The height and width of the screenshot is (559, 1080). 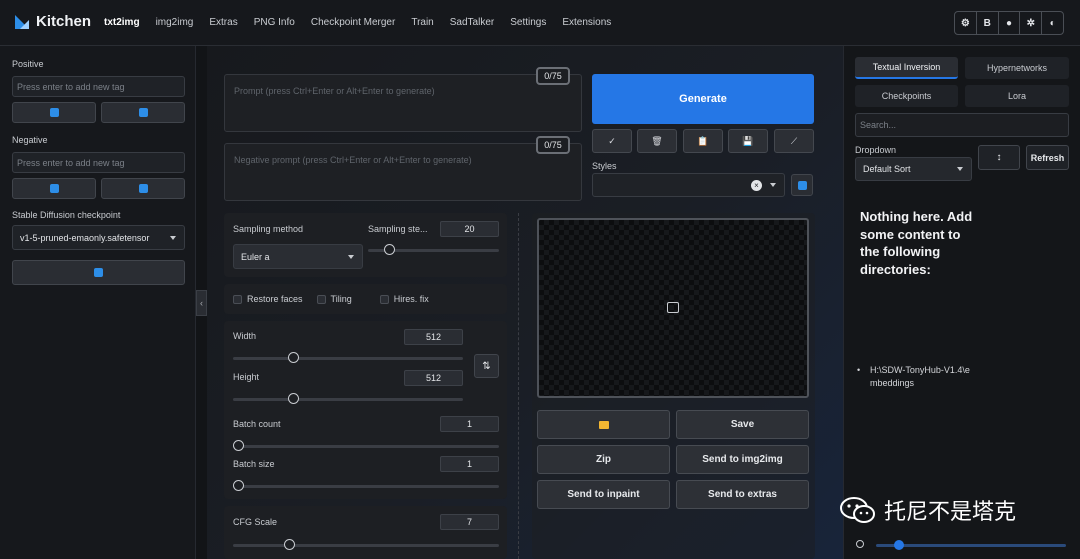 I want to click on bold-b-button: B, so click(x=988, y=23).